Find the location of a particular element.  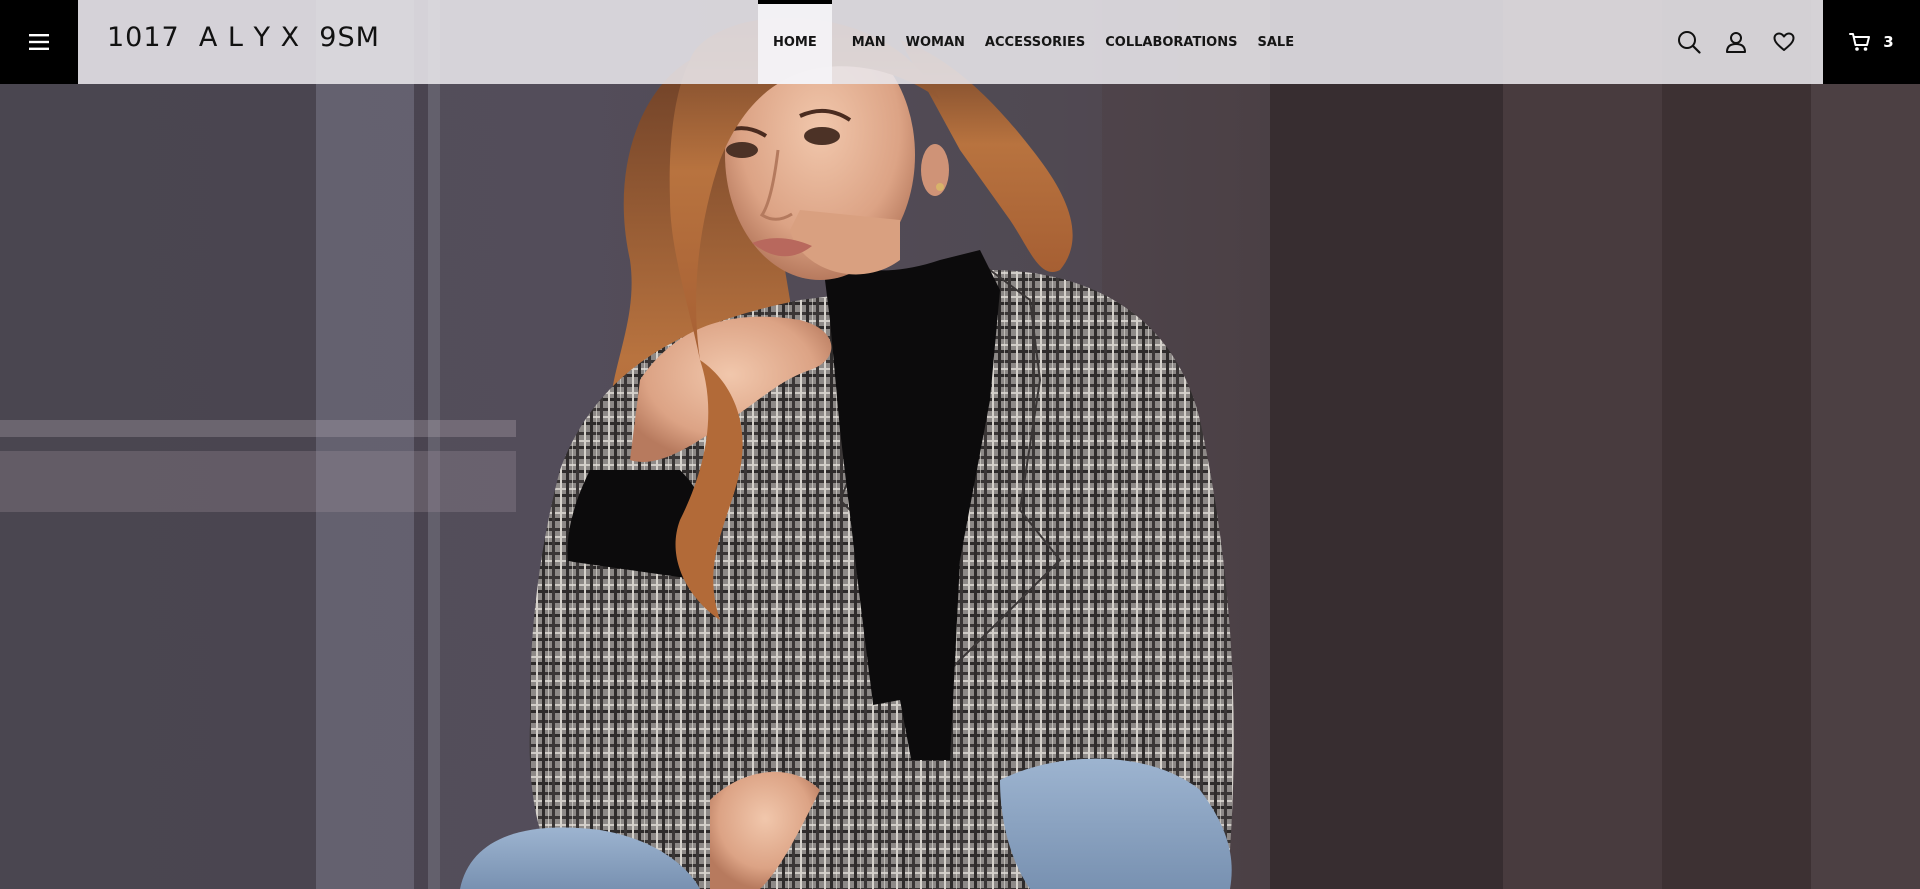

nav-item-woman: WOMAN is located at coordinates (935, 42).